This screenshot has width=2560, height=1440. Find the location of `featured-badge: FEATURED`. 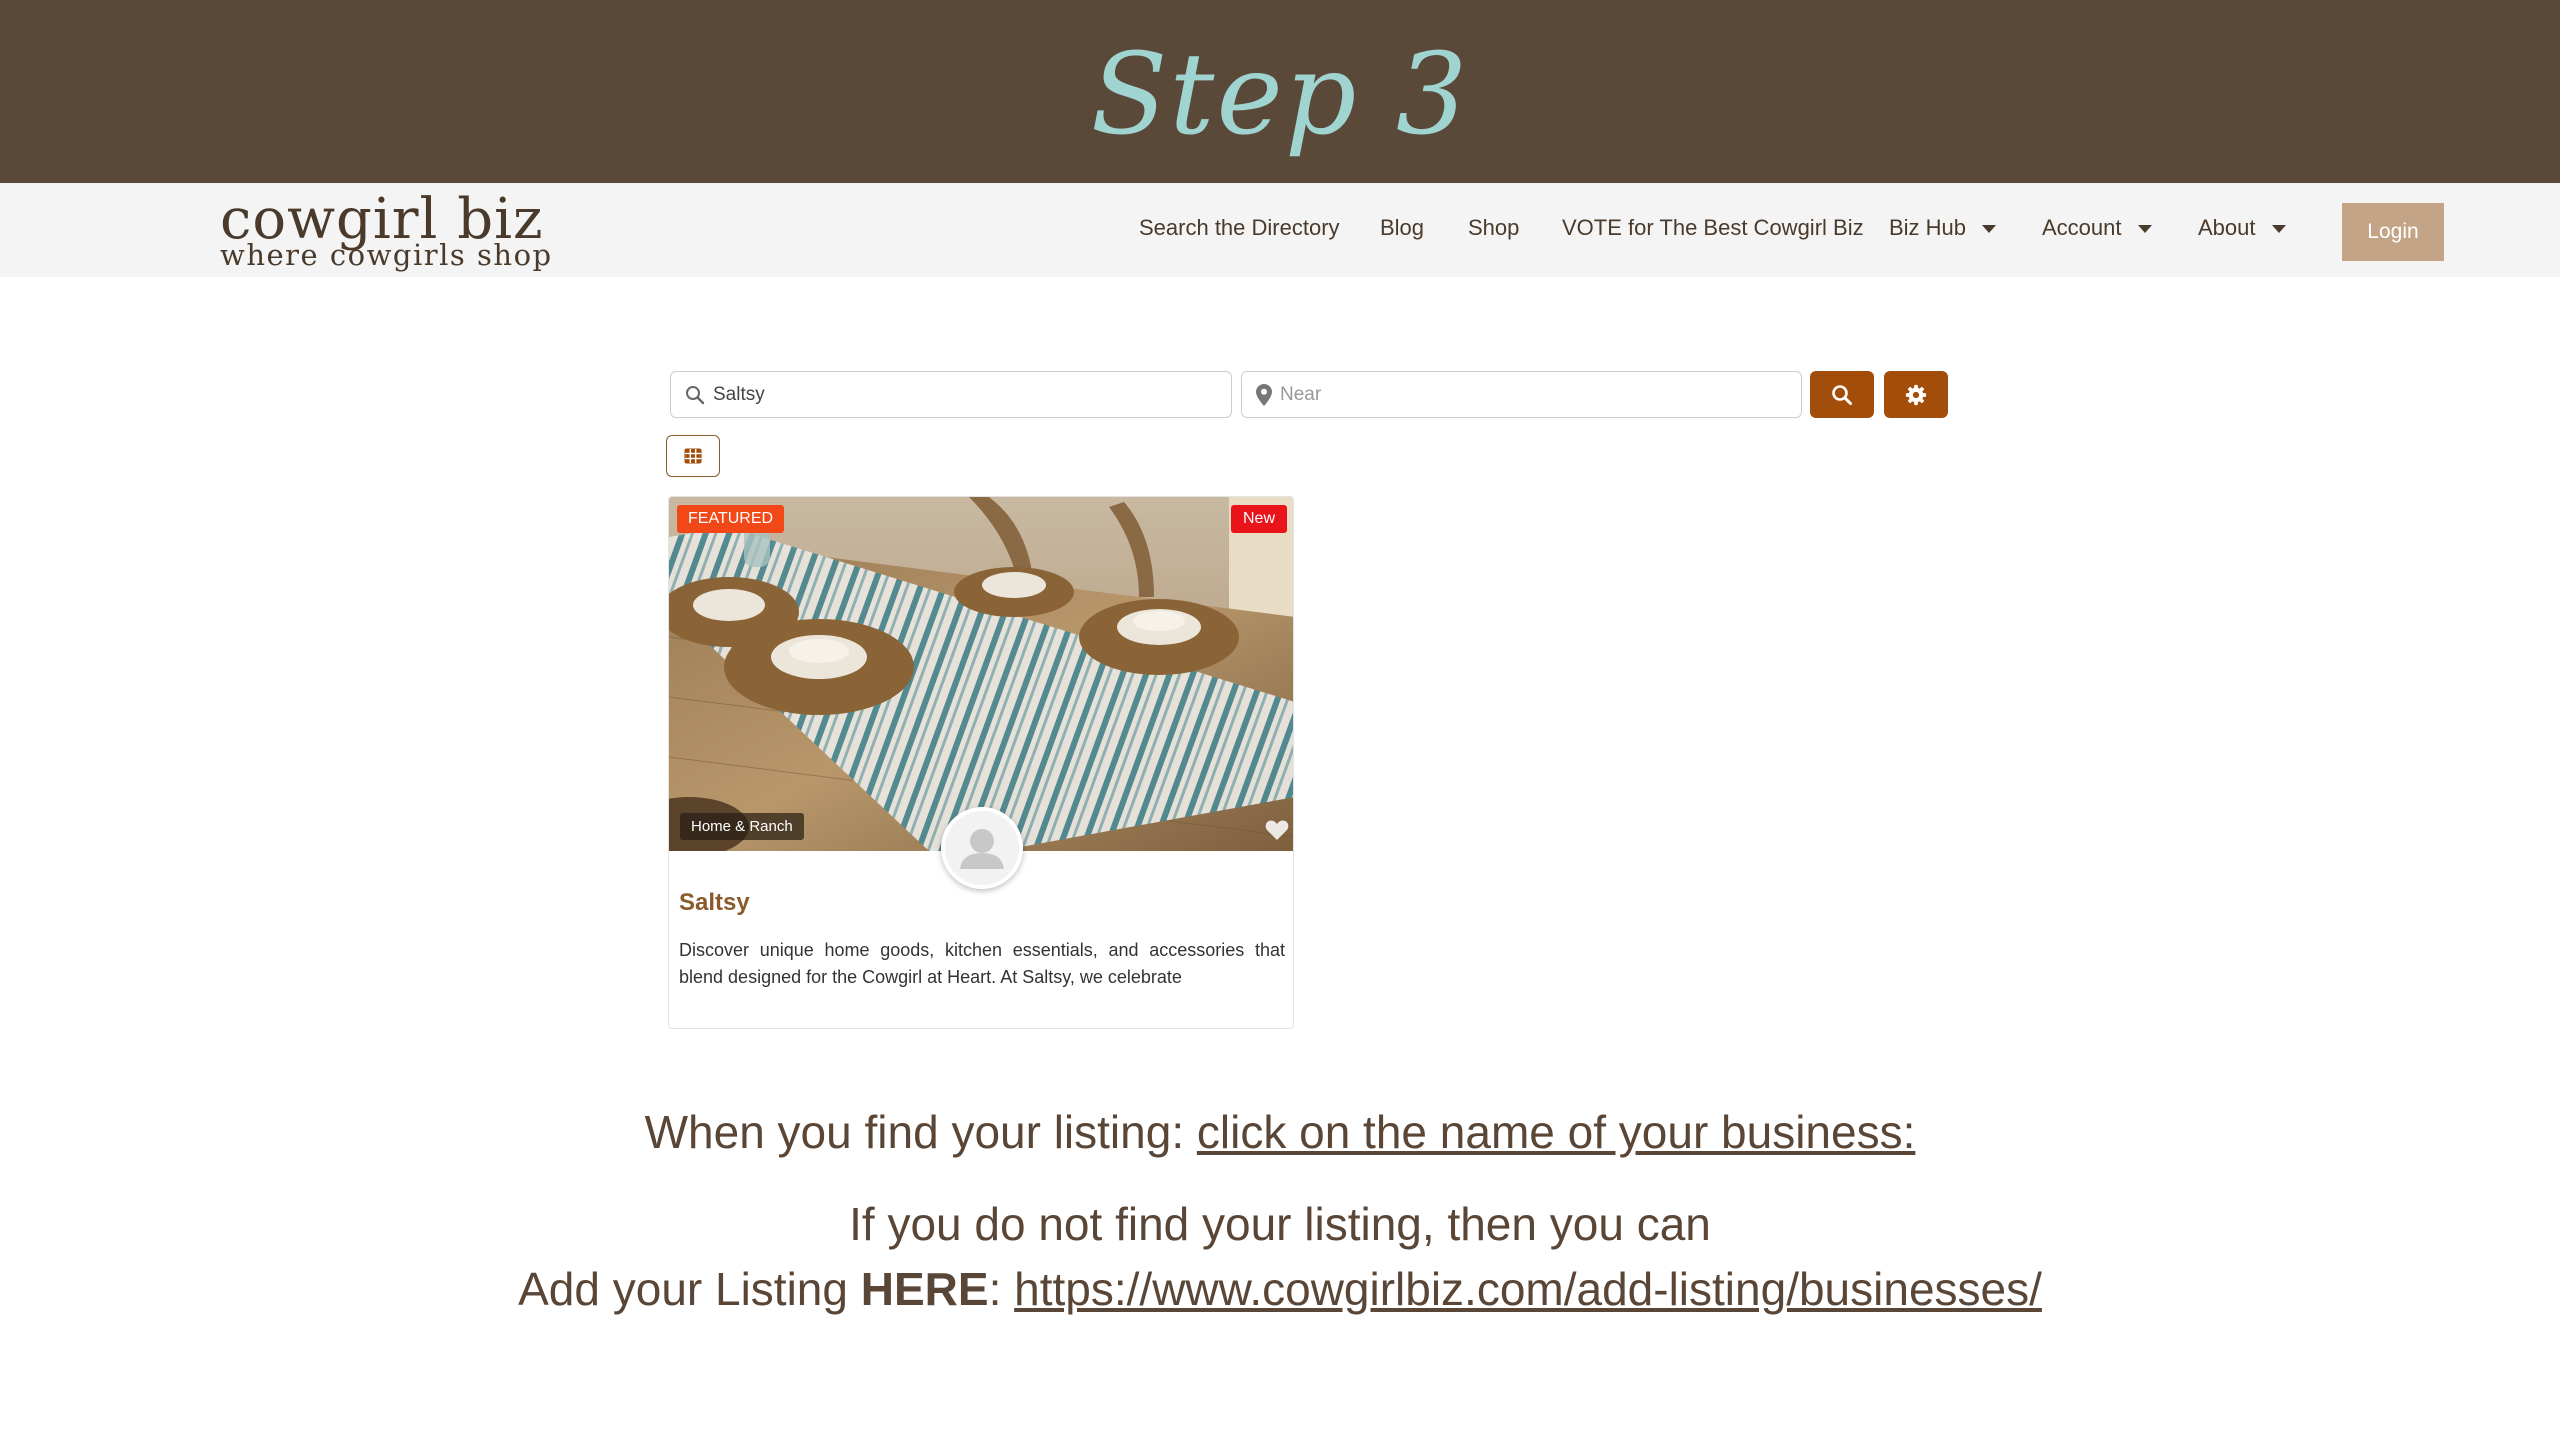

featured-badge: FEATURED is located at coordinates (731, 519).